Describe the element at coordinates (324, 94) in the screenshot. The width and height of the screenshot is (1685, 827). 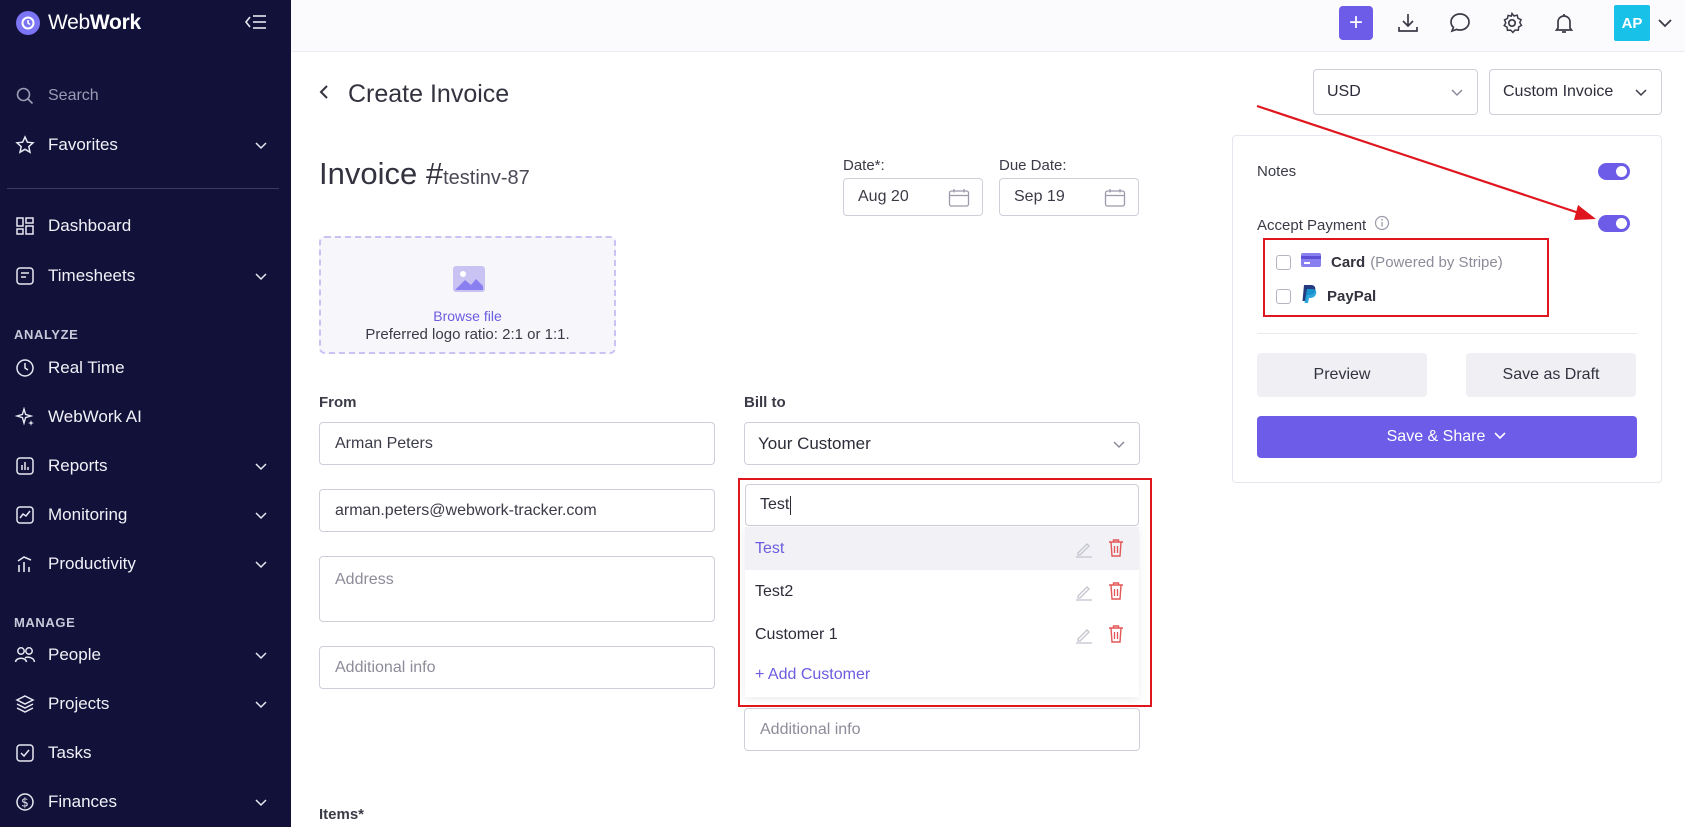
I see `back-arrow-icon` at that location.